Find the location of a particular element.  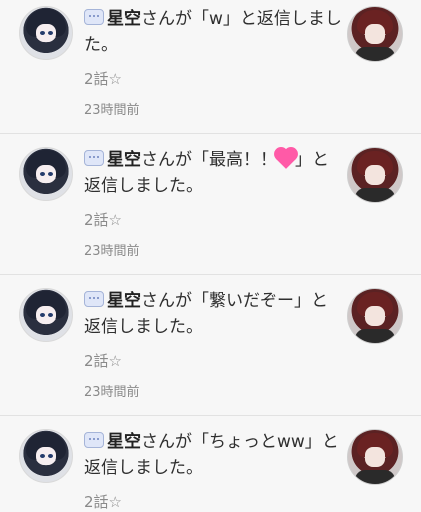

message-text-part-1: さんが「最高！！ is located at coordinates (209, 160).